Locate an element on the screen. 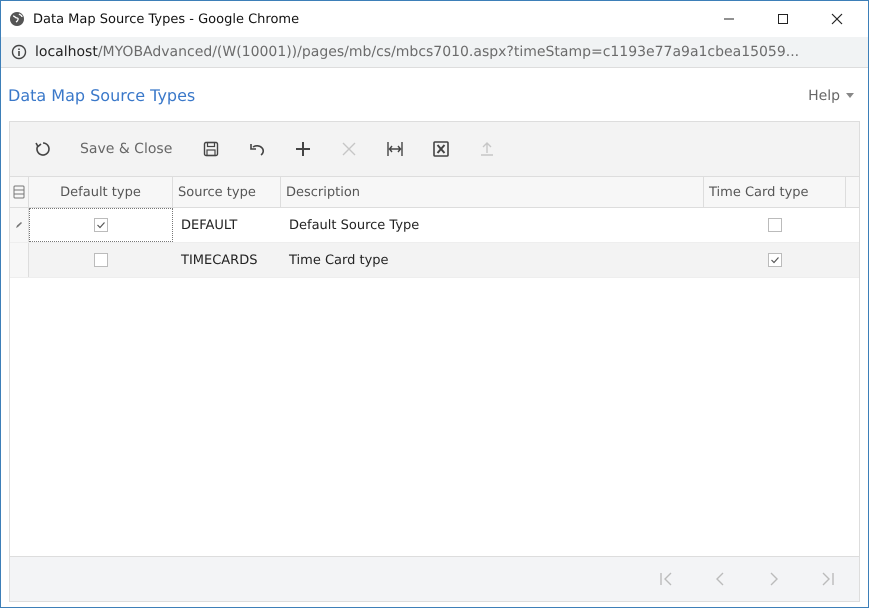  help-menu: Help is located at coordinates (831, 96).